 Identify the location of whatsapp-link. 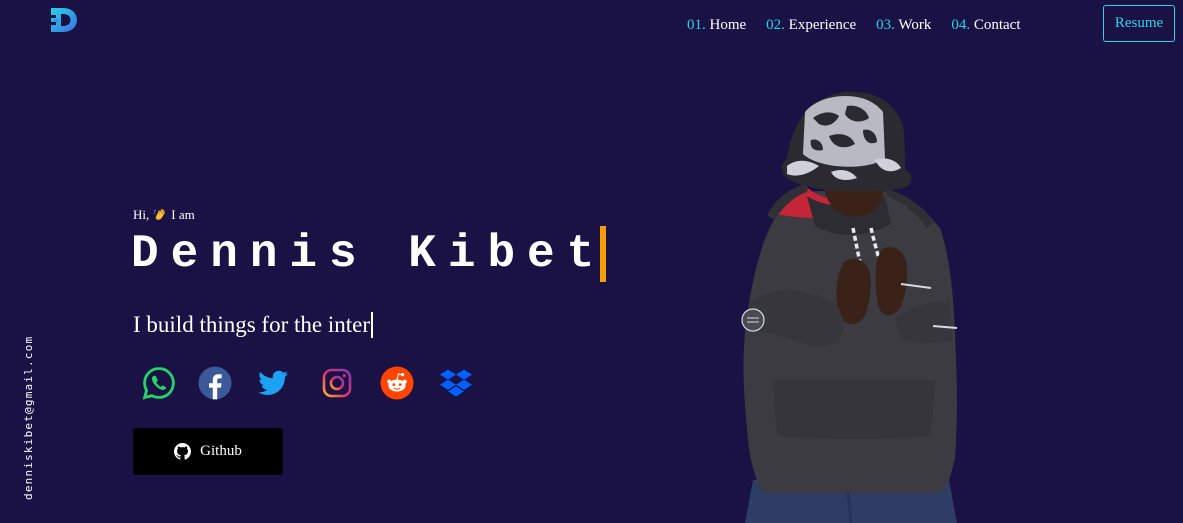
(159, 383).